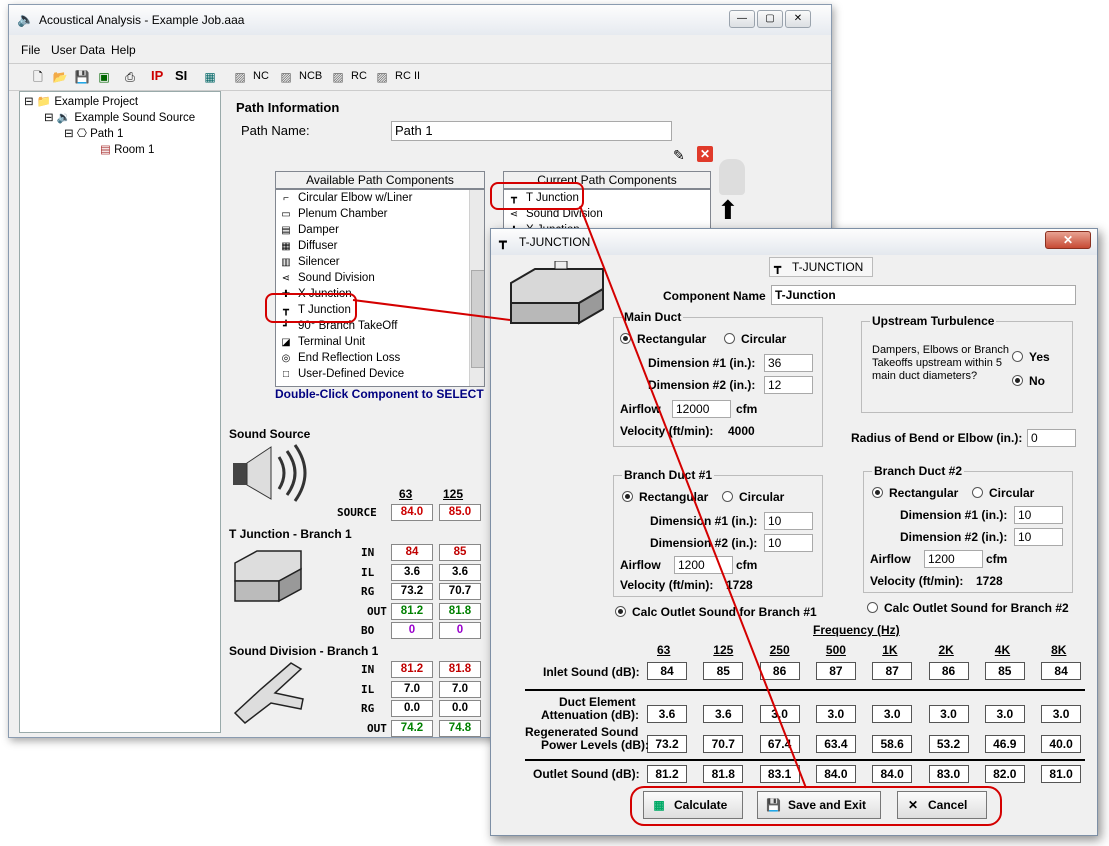 Image resolution: width=1109 pixels, height=846 pixels. What do you see at coordinates (420, 51) in the screenshot?
I see `menubar: File User Data Help` at bounding box center [420, 51].